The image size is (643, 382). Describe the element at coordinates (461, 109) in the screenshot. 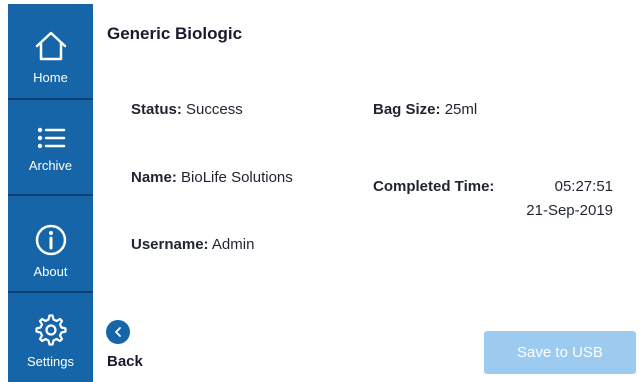

I see `bag-size-value: 25ml` at that location.